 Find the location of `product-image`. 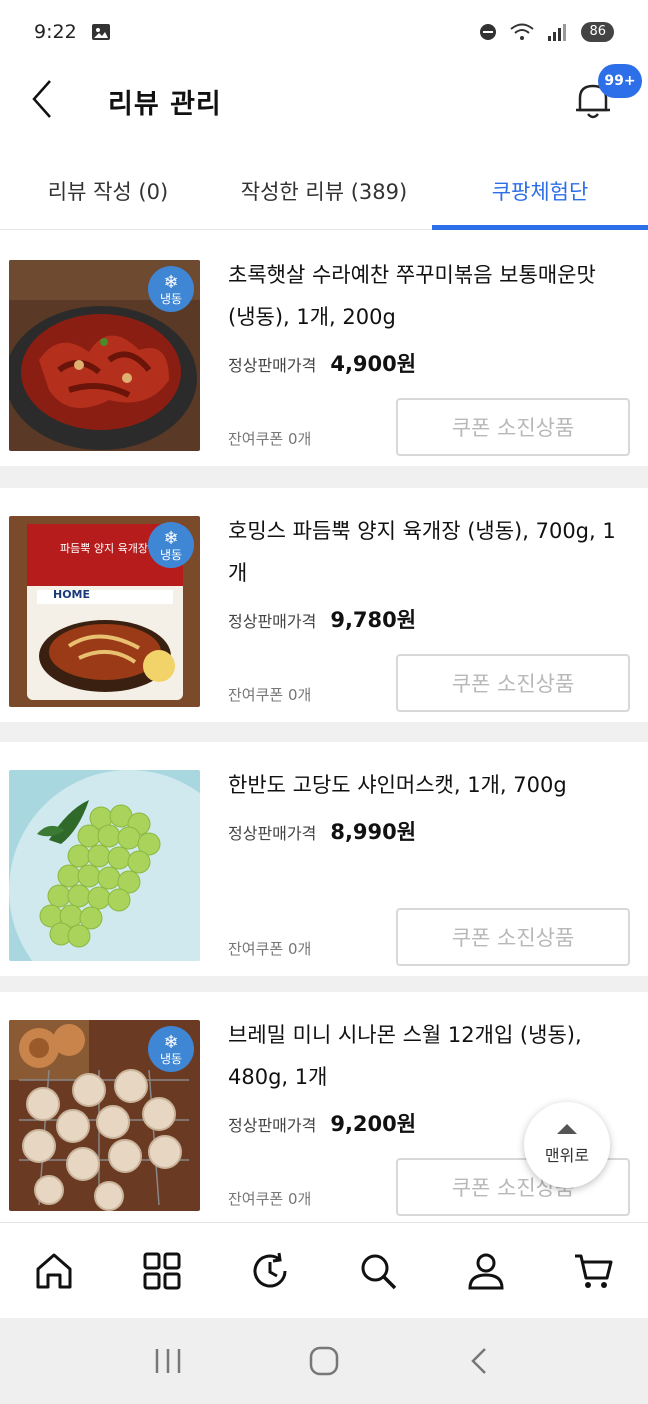

product-image is located at coordinates (104, 865).